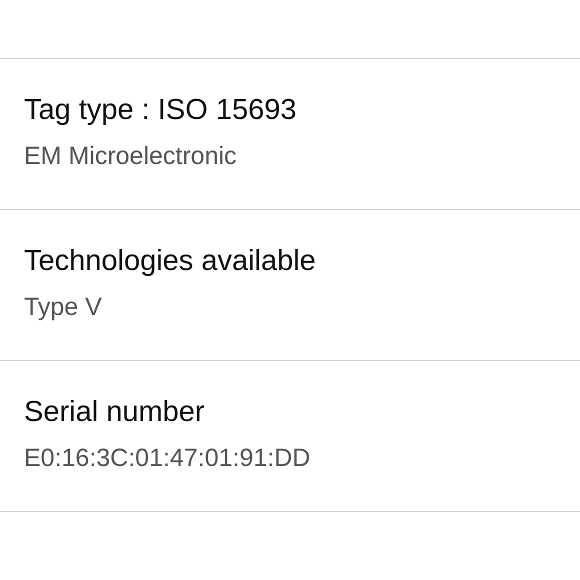  I want to click on row-value: E0:16:3C:01:47:01:91:DD, so click(168, 458).